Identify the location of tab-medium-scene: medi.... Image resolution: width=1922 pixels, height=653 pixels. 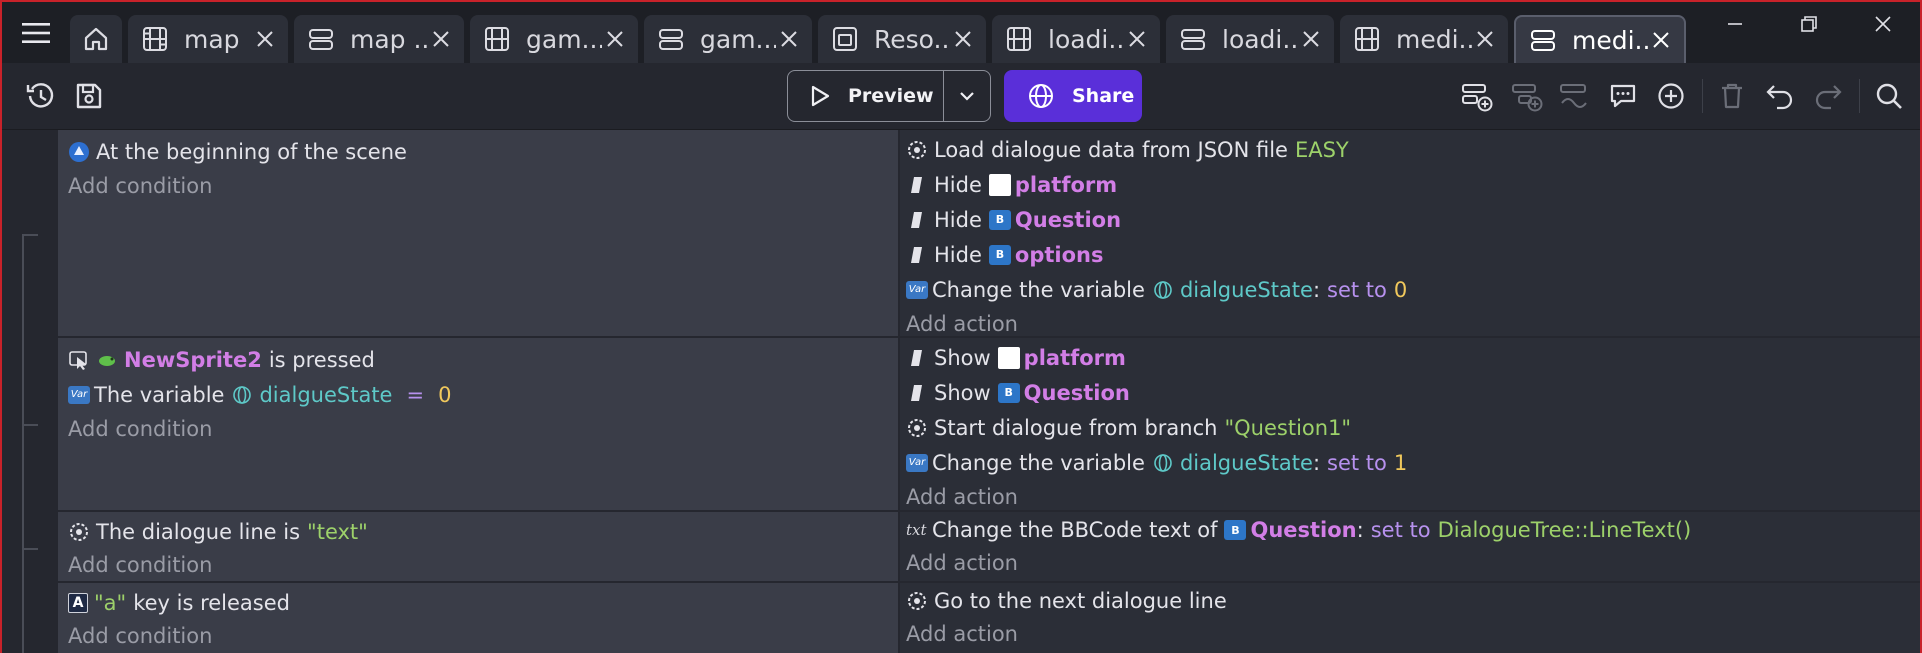
(1424, 39).